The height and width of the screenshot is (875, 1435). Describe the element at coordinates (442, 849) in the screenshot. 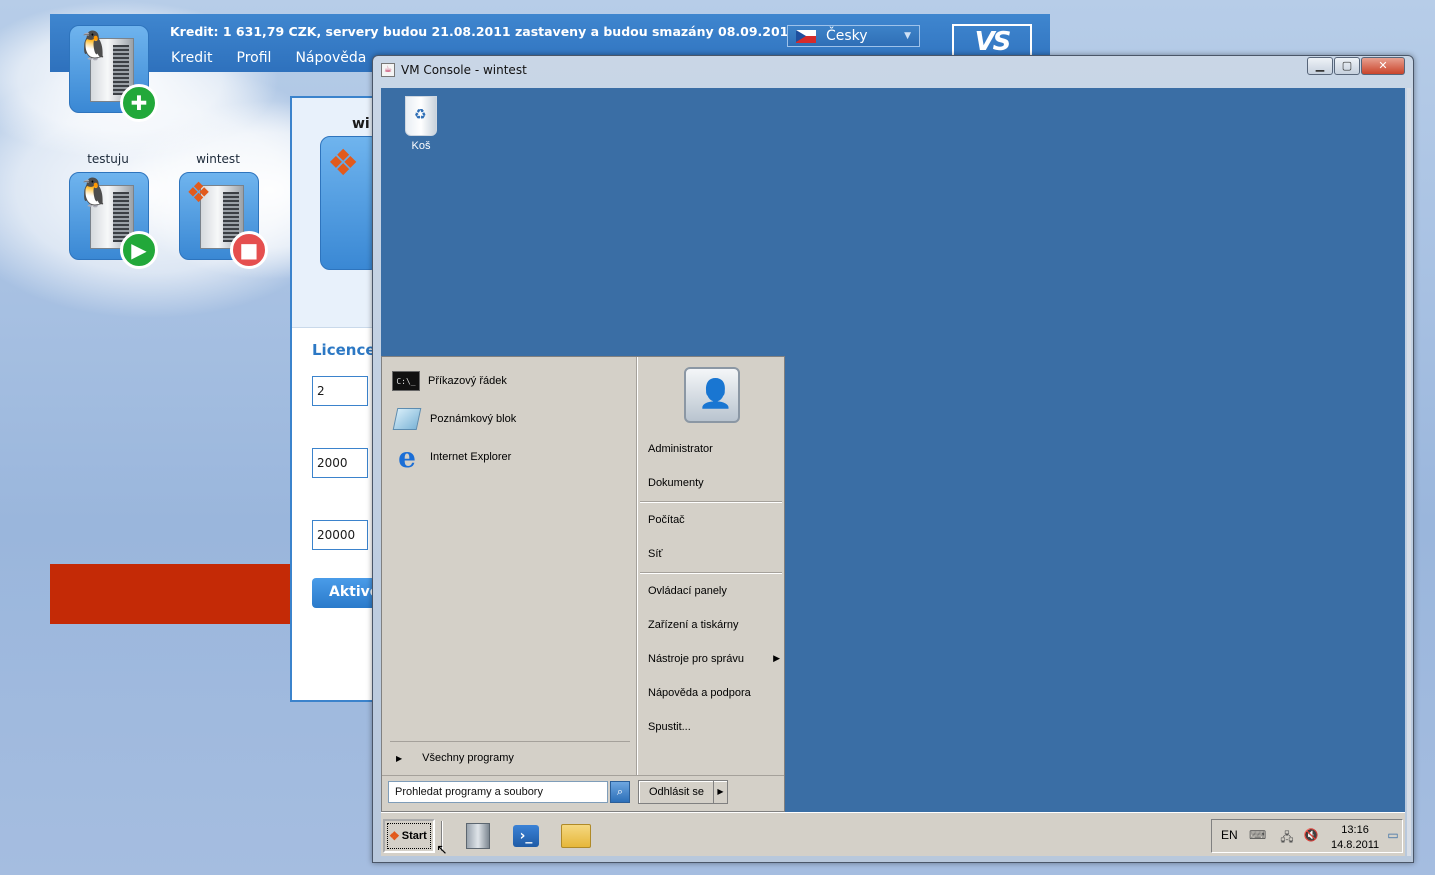

I see `mouse-cursor-icon: ↖` at that location.